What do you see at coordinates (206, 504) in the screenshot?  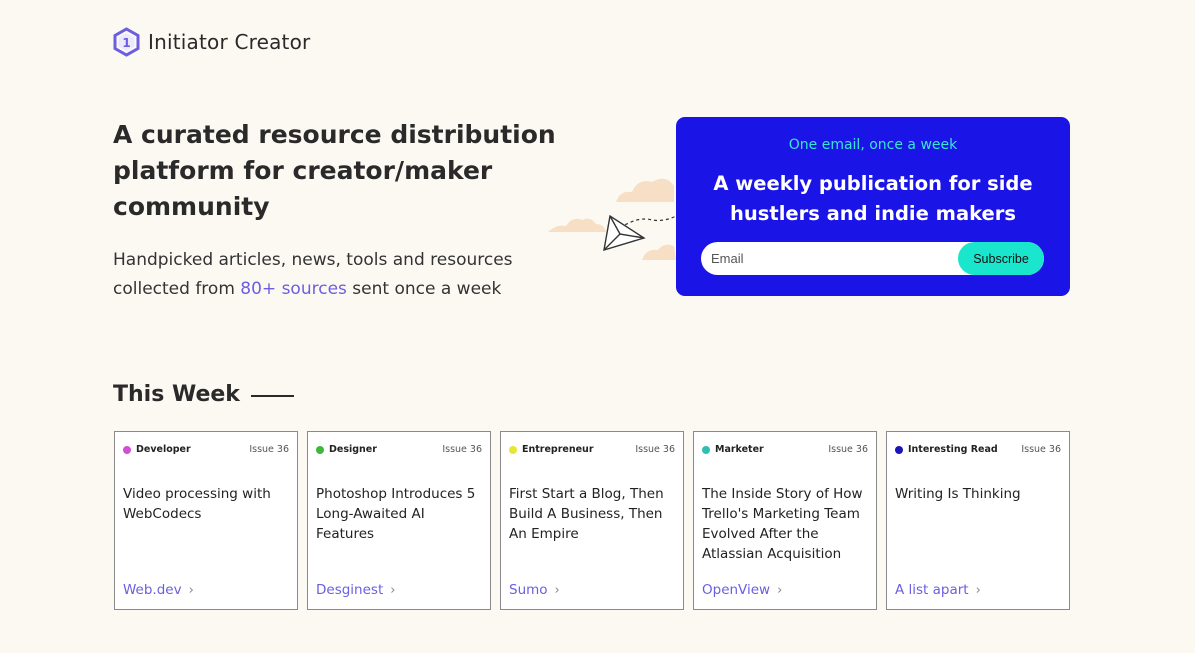 I see `article-title: Video processing with WebCodecs` at bounding box center [206, 504].